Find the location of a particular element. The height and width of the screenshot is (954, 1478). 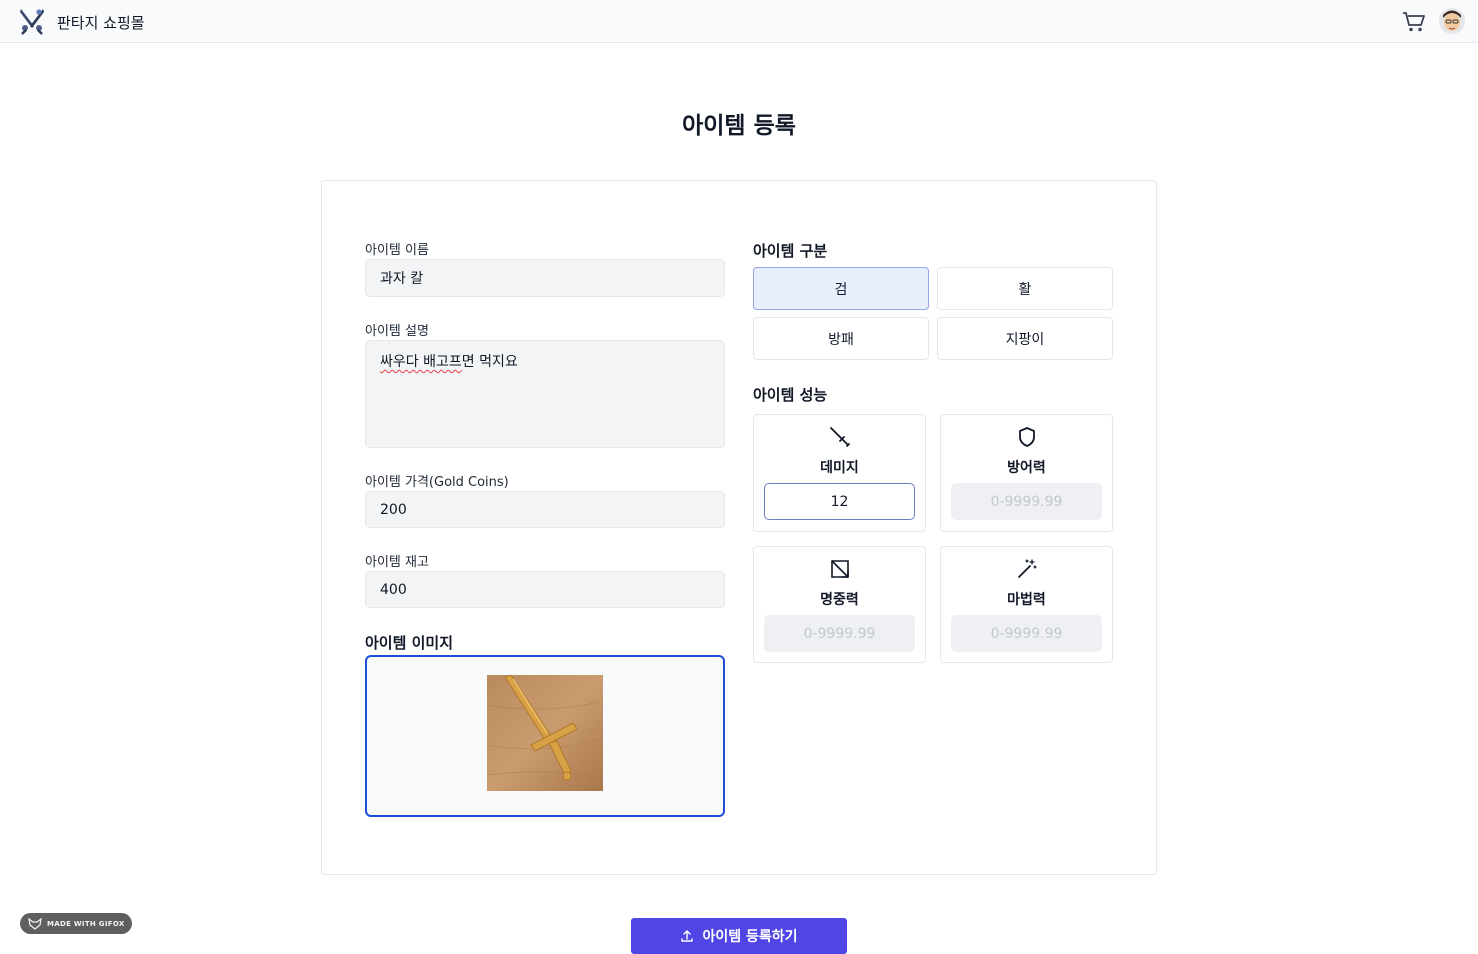

item-name-label: 아이템 이름 is located at coordinates (397, 250).